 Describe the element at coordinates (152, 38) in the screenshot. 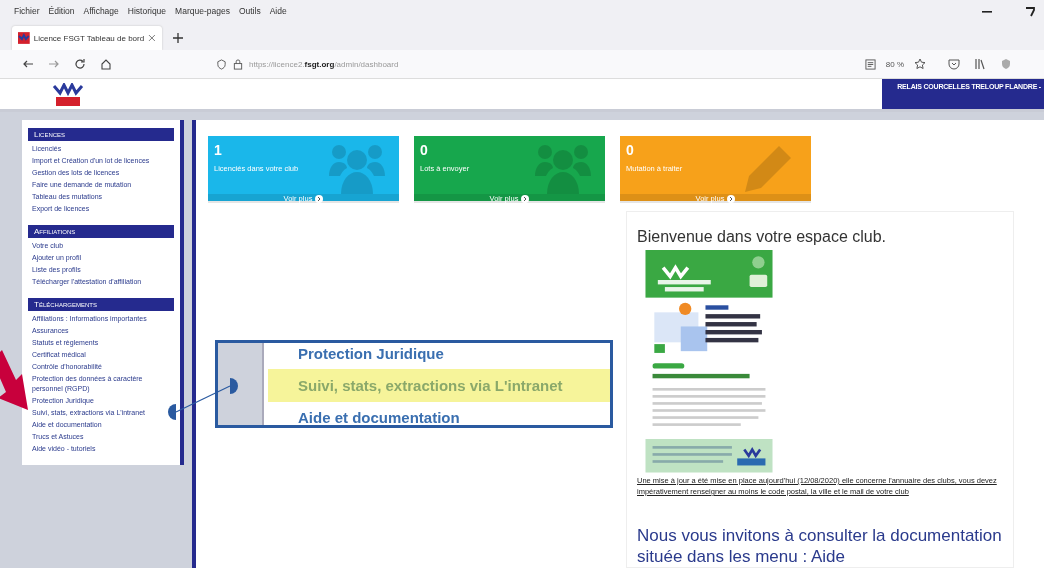

I see `close-icon` at that location.